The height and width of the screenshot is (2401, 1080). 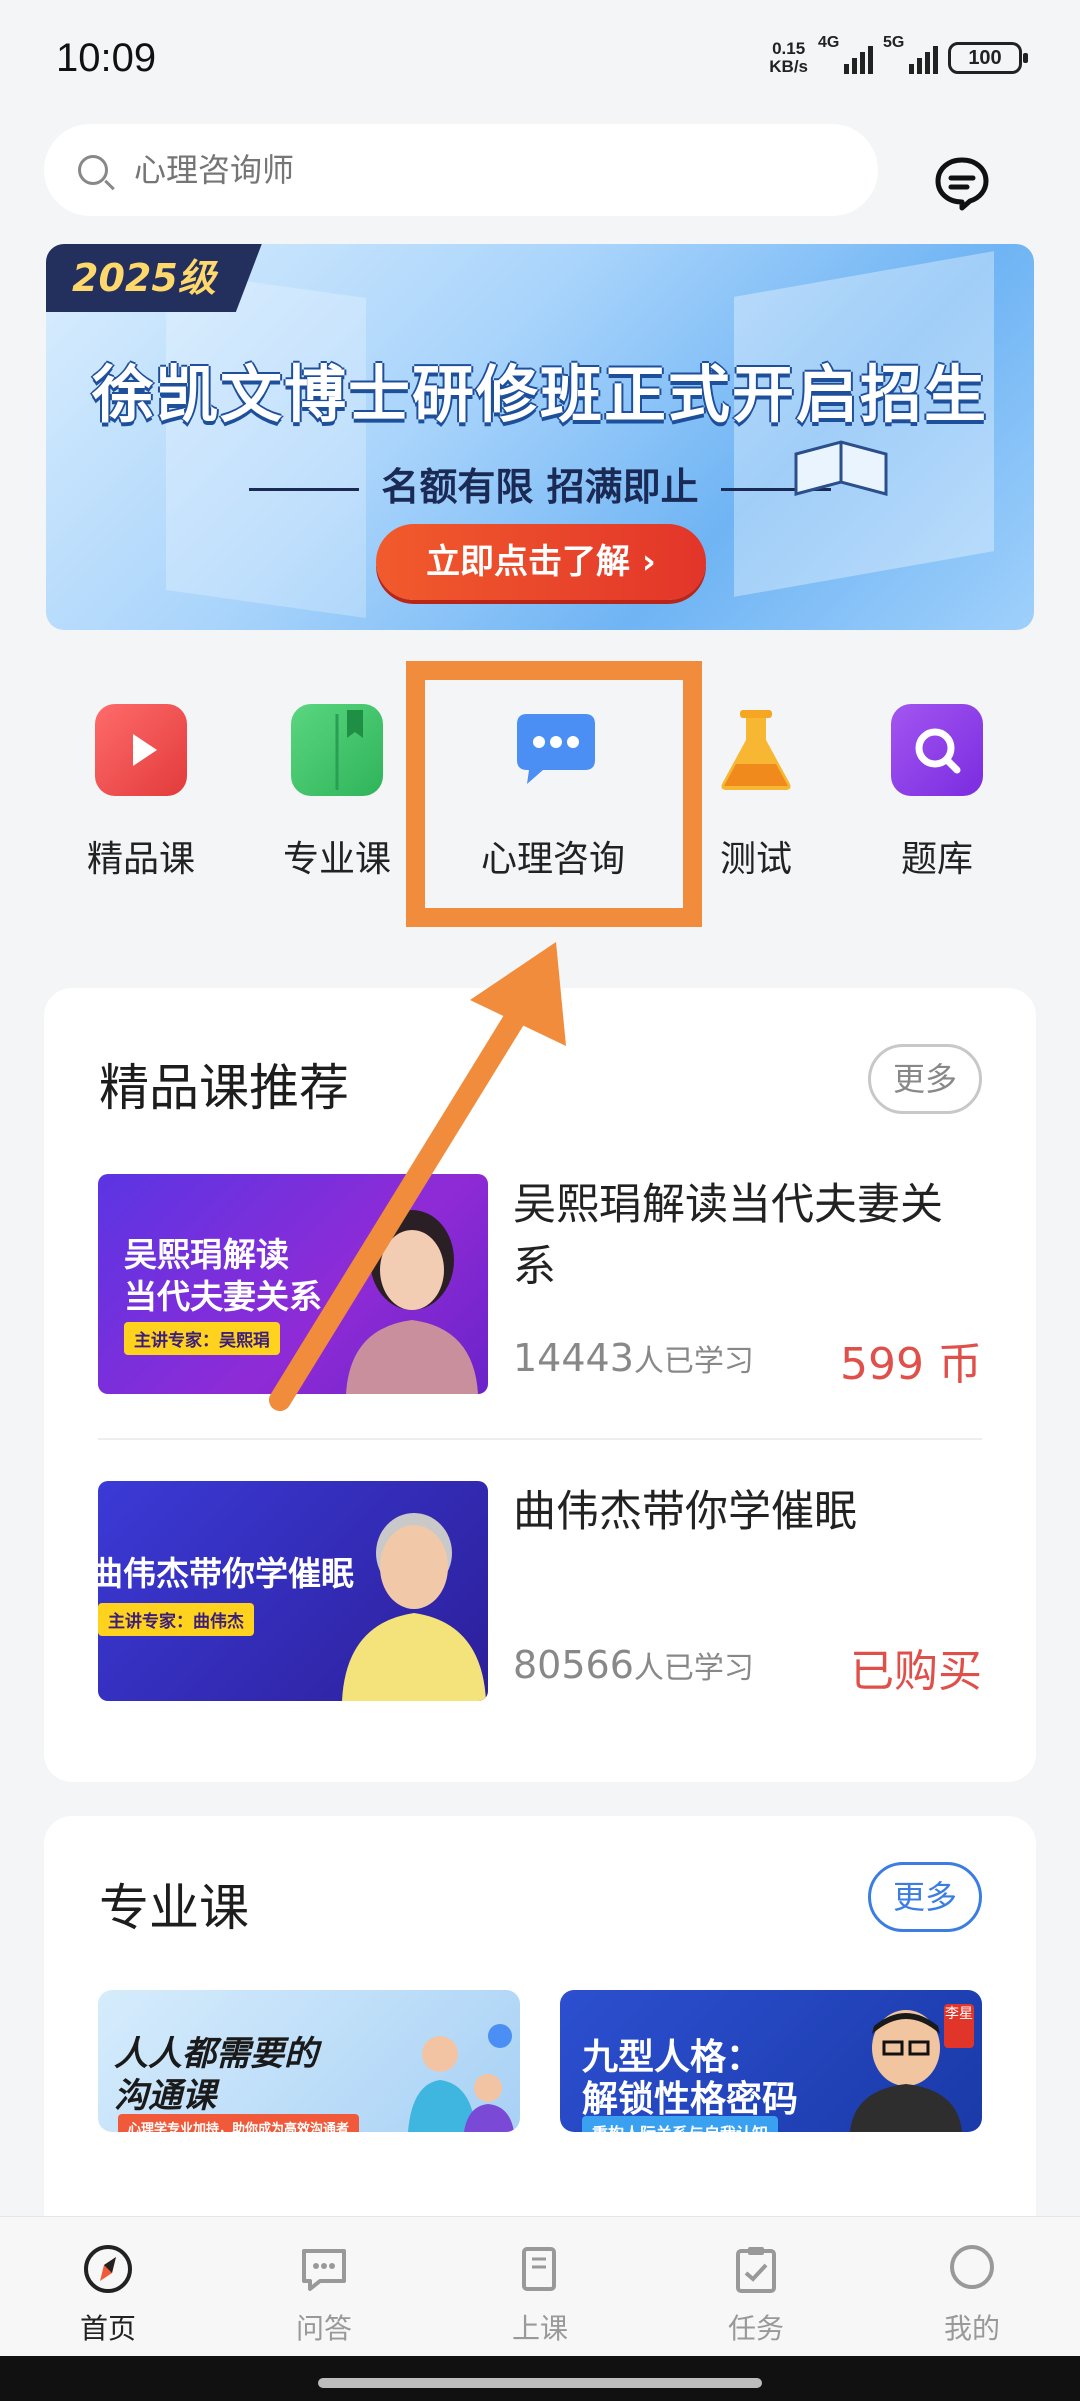 I want to click on featured-more-button: 更多, so click(x=925, y=1079).